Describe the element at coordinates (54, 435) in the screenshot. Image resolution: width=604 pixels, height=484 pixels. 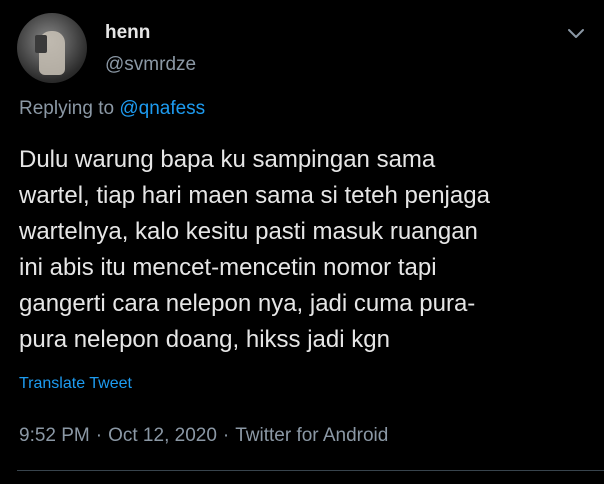
I see `tweet-time: 9:52 PM` at that location.